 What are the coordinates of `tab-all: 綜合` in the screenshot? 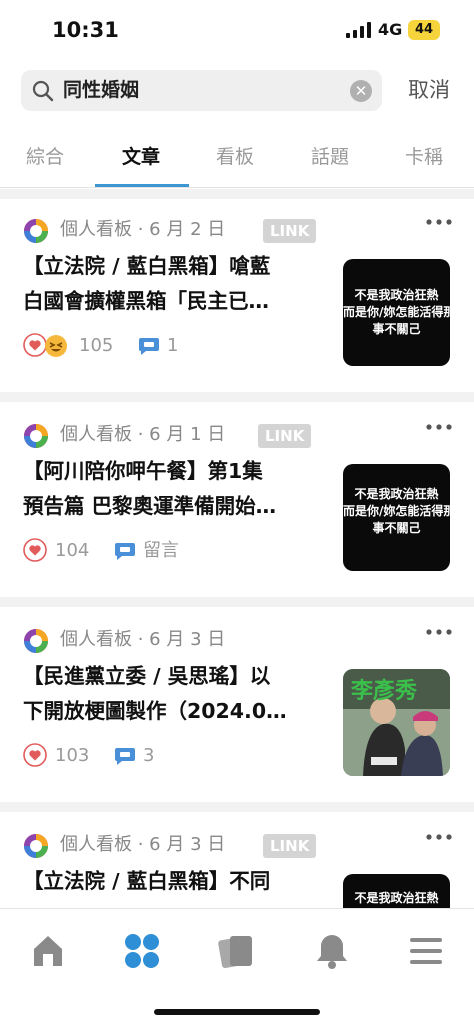 It's located at (45, 155).